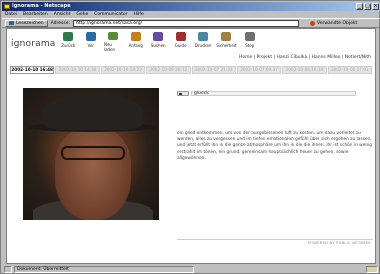 The height and width of the screenshot is (274, 380). Describe the element at coordinates (7, 6) in the screenshot. I see `netscape-icon` at that location.